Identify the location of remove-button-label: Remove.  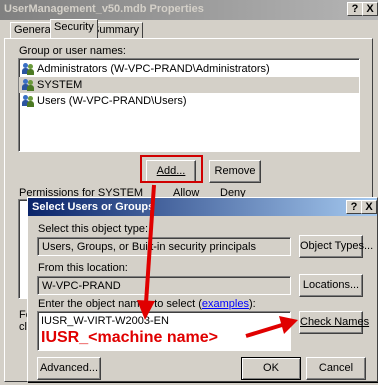
(235, 171).